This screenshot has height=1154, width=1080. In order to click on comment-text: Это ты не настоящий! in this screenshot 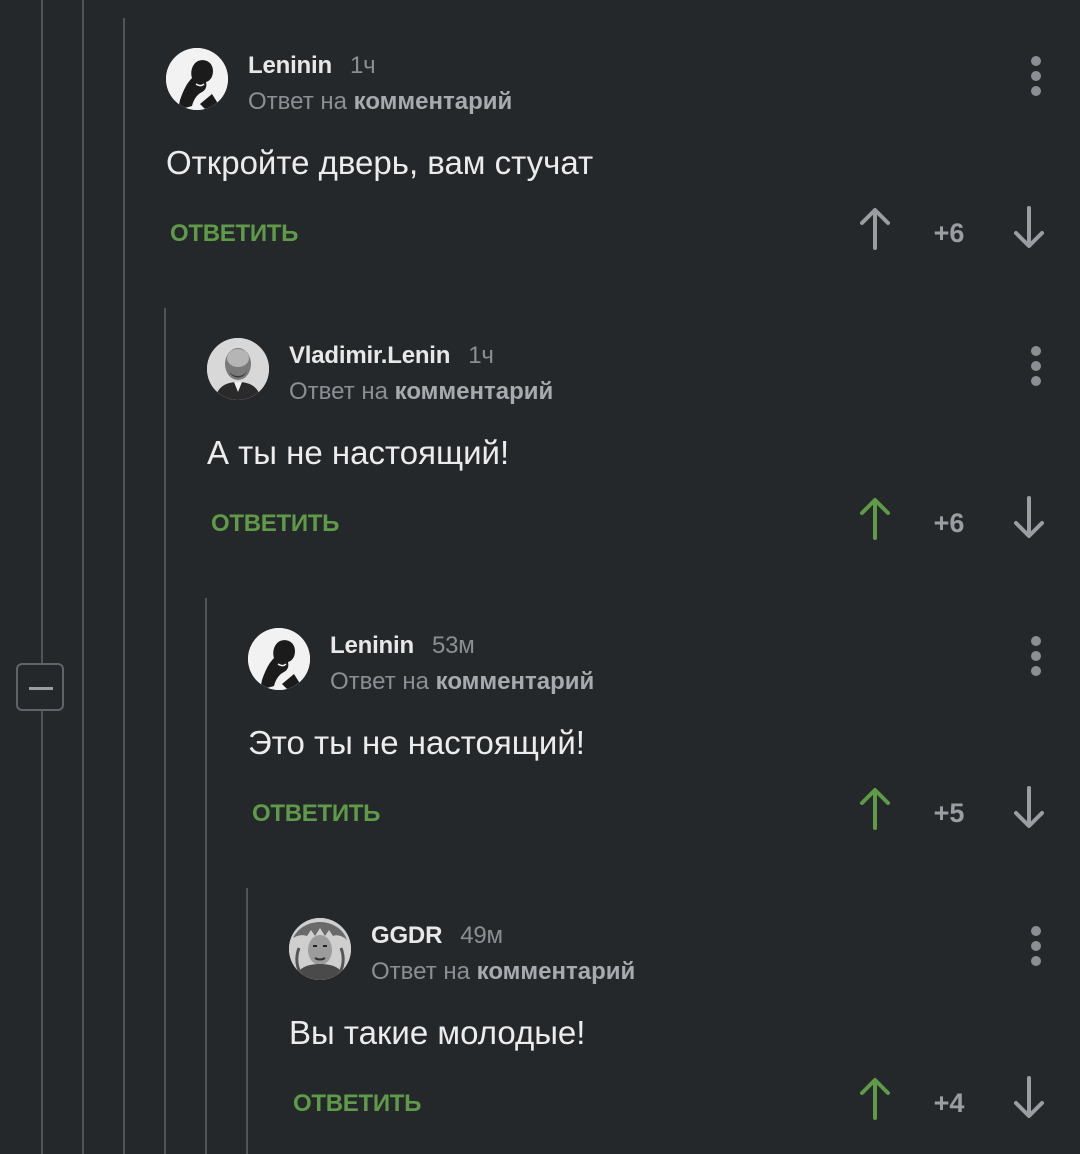, I will do `click(416, 742)`.